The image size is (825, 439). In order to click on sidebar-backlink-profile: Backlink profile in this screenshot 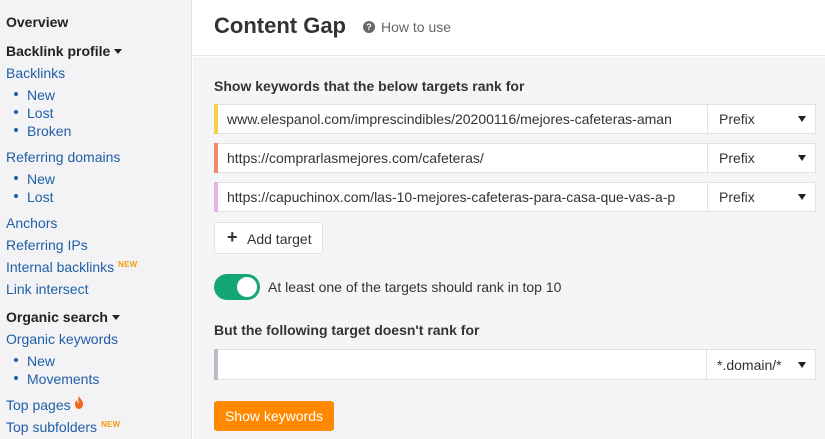, I will do `click(64, 51)`.